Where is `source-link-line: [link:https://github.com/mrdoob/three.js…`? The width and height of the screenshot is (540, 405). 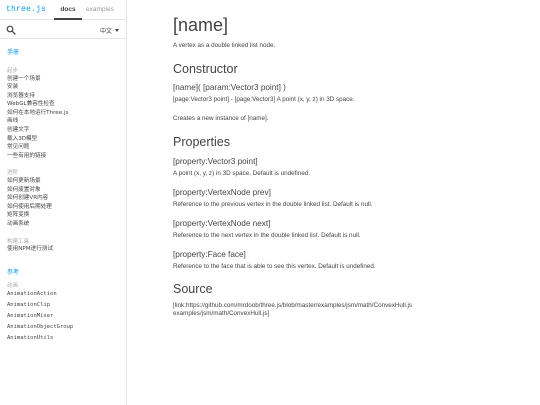 source-link-line: [link:https://github.com/mrdoob/three.js… is located at coordinates (293, 305).